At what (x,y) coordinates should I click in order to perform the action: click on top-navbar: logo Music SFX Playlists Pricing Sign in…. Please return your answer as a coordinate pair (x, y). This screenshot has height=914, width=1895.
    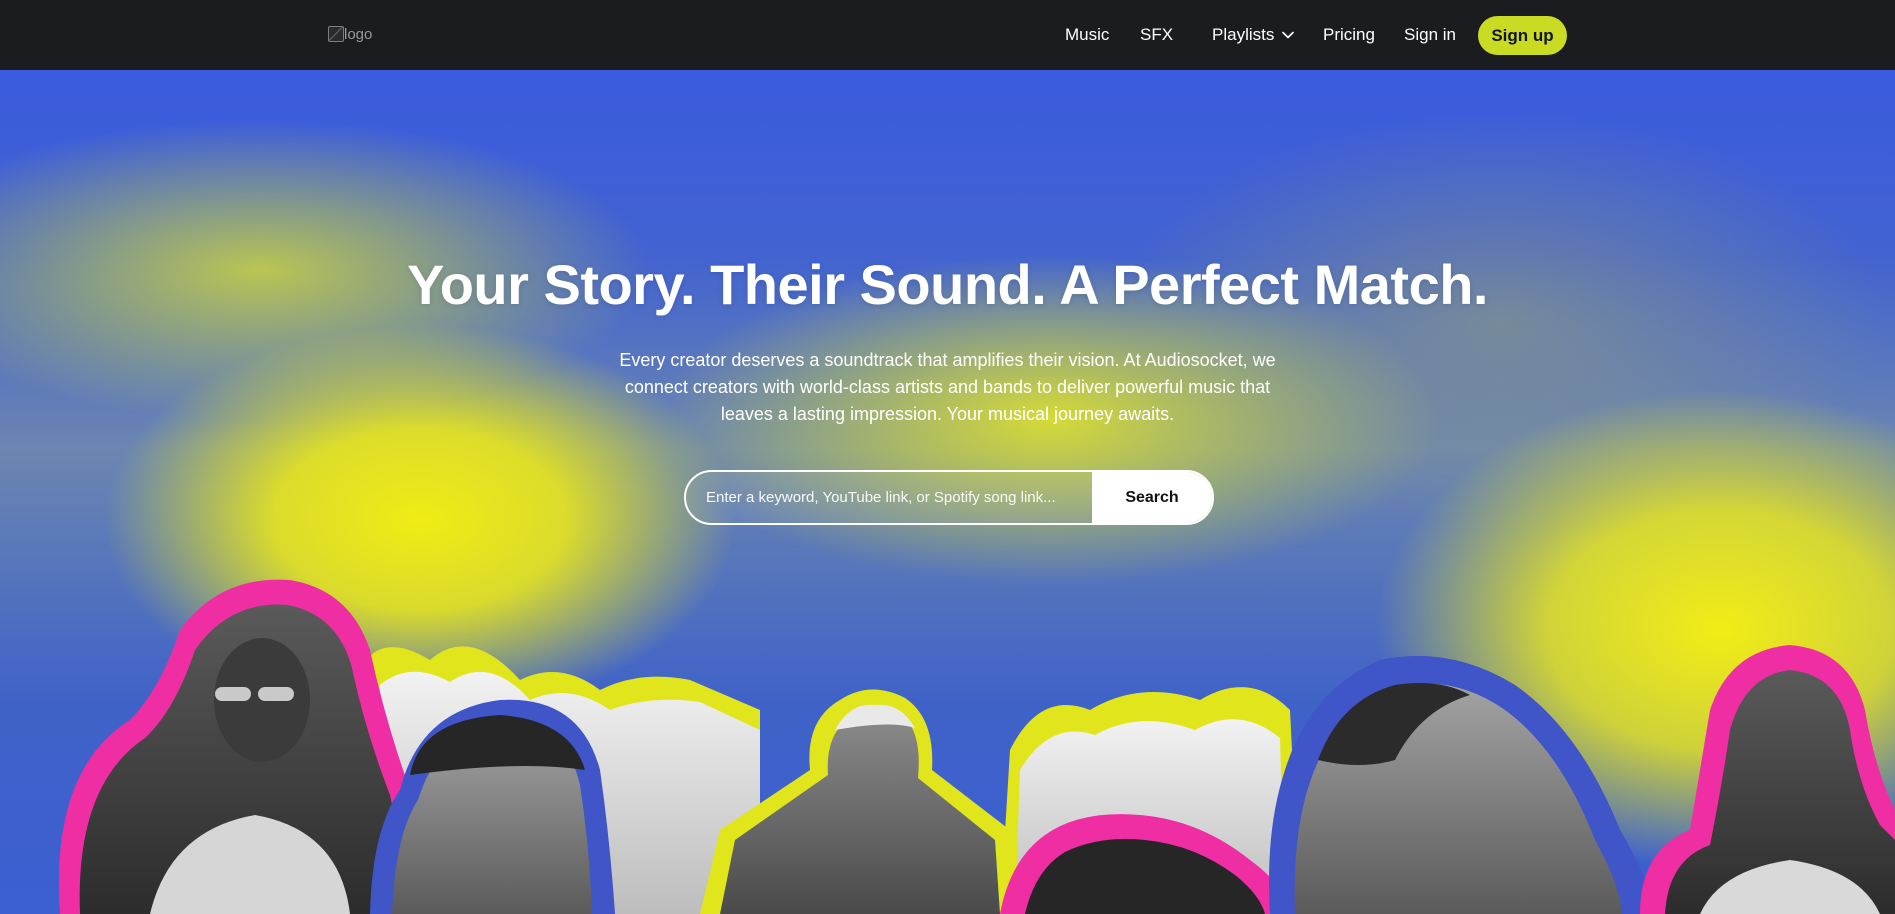
    Looking at the image, I should click on (947, 35).